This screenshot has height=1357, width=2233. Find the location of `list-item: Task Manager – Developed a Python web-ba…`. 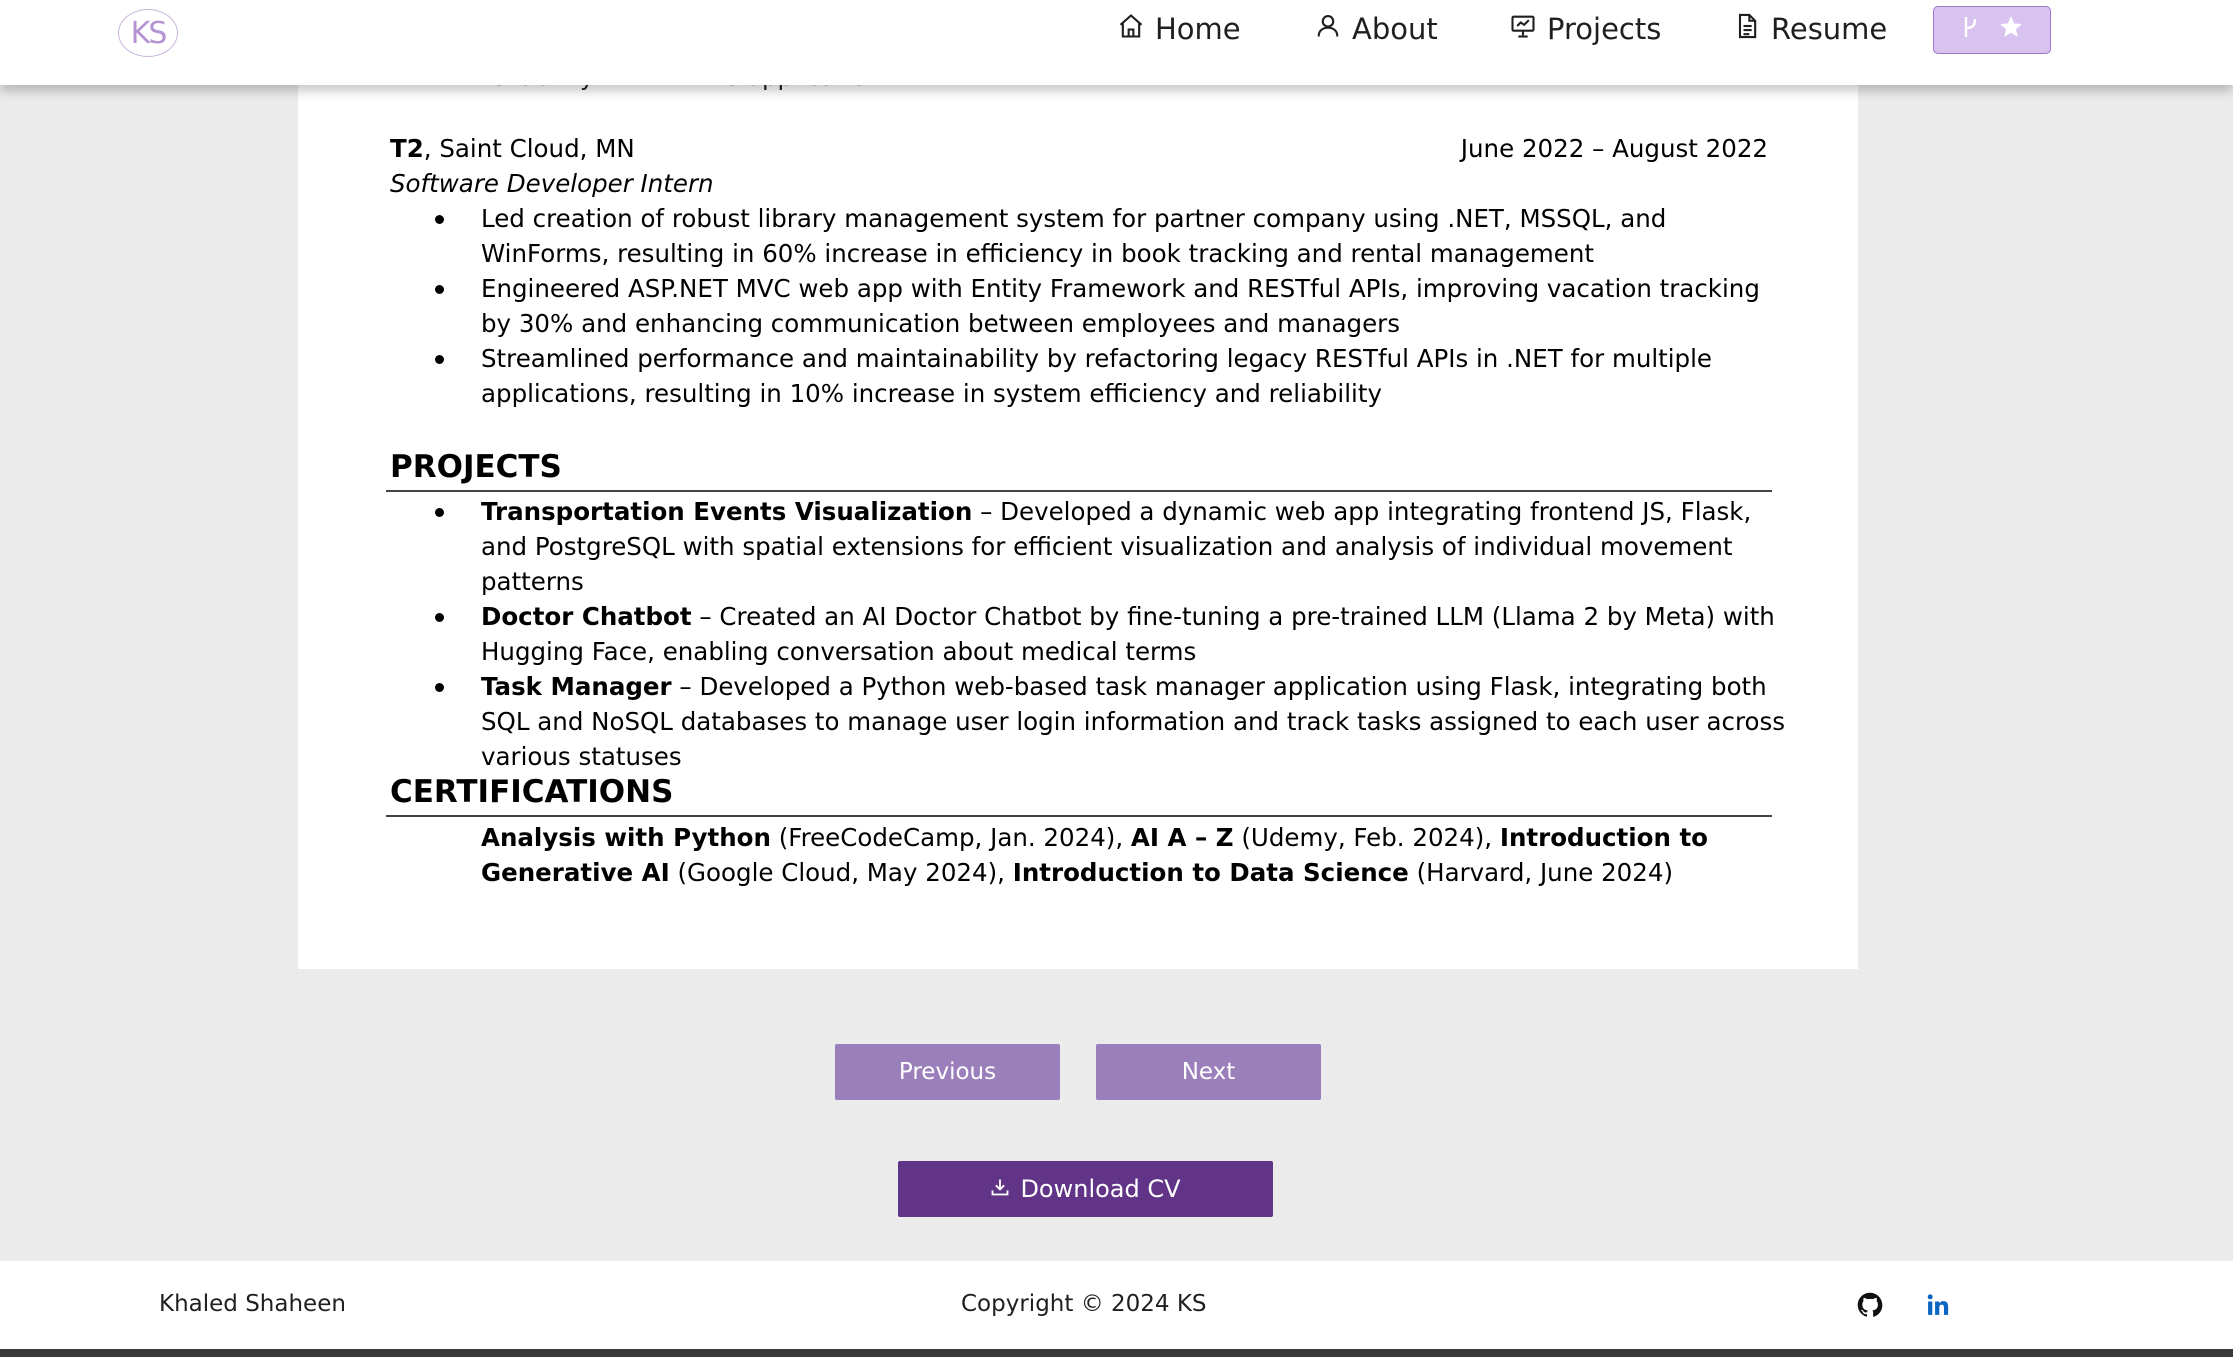

list-item: Task Manager – Developed a Python web-ba… is located at coordinates (1090, 721).